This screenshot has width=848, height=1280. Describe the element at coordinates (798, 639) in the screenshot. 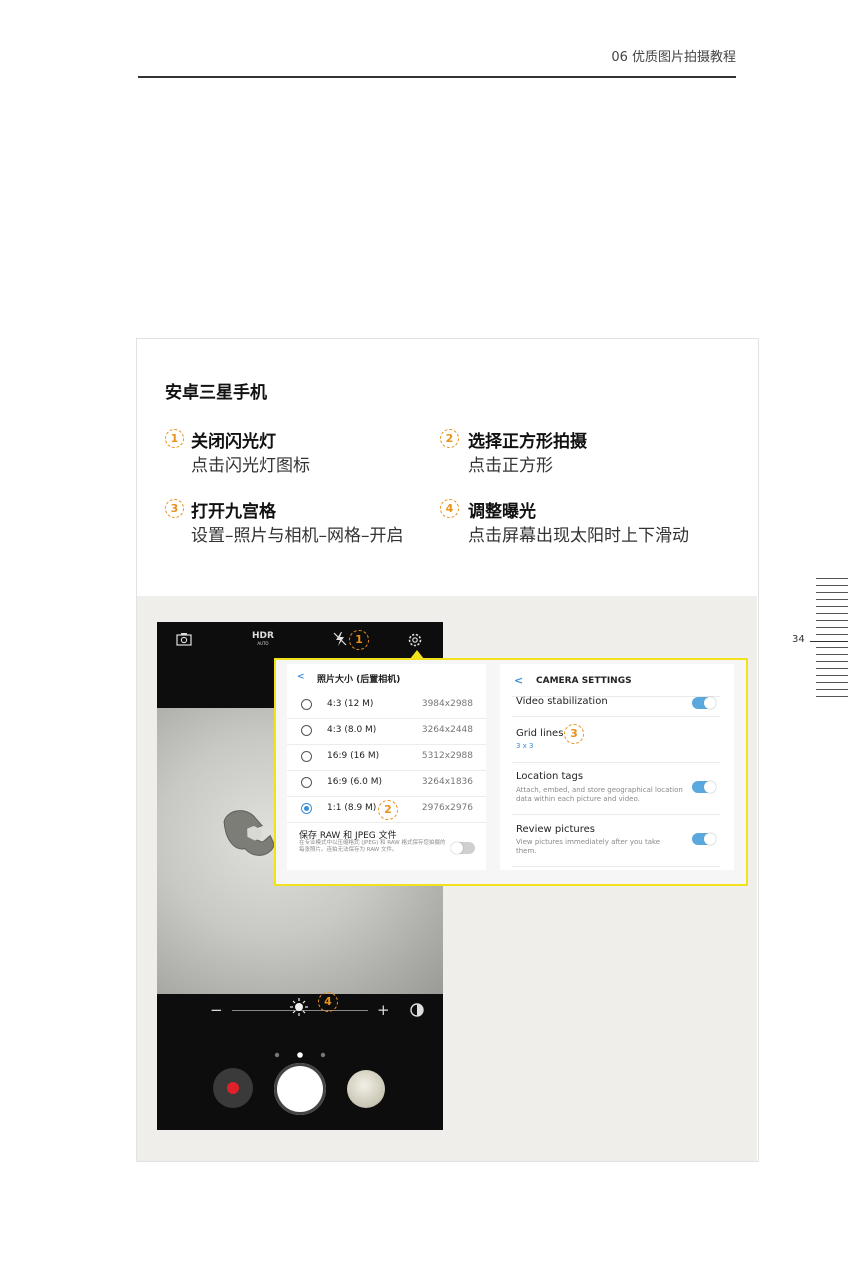

I see `page-number: 34` at that location.